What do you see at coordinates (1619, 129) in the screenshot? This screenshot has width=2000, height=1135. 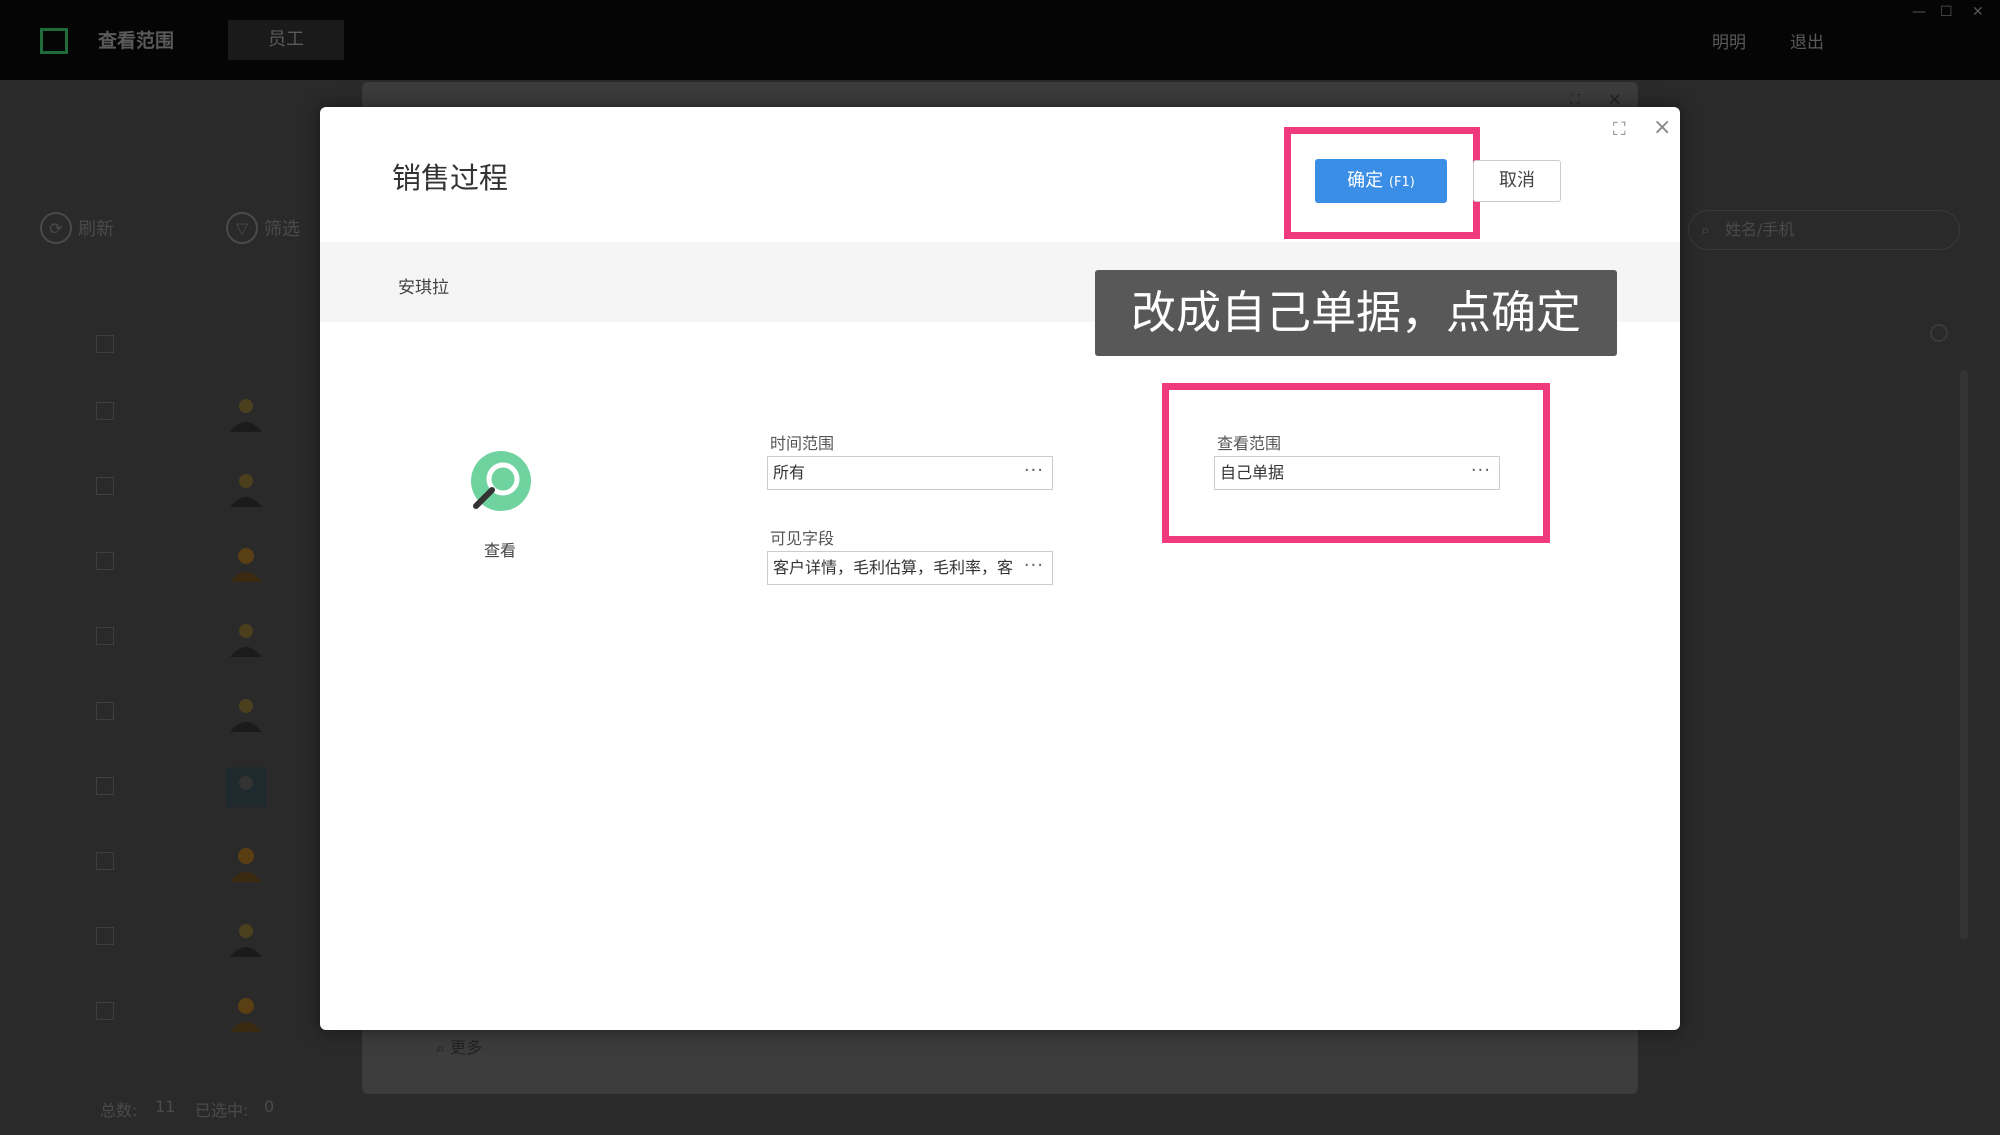 I see `expand-icon: ⛶` at bounding box center [1619, 129].